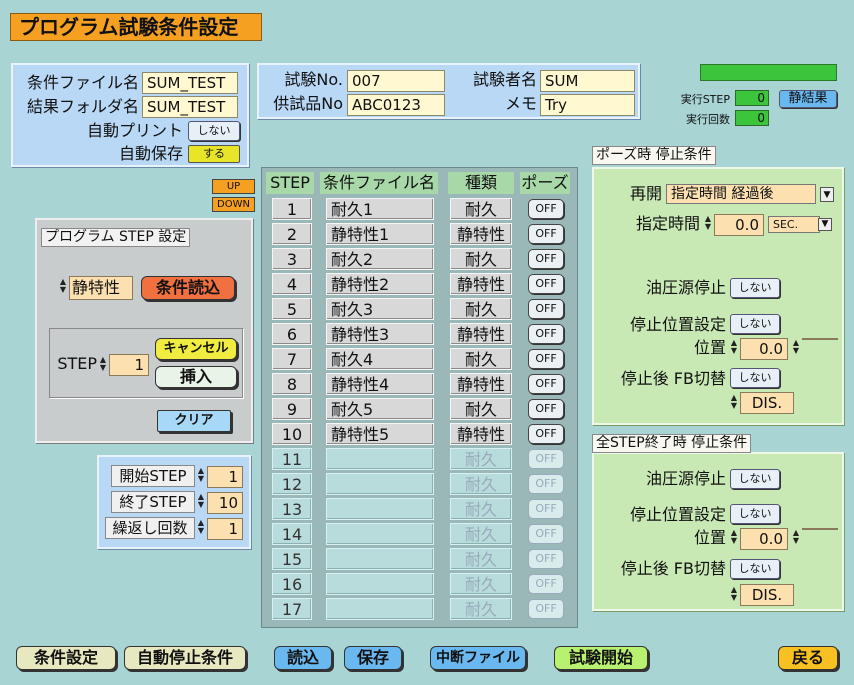  Describe the element at coordinates (373, 658) in the screenshot. I see `save-button: 保存` at that location.